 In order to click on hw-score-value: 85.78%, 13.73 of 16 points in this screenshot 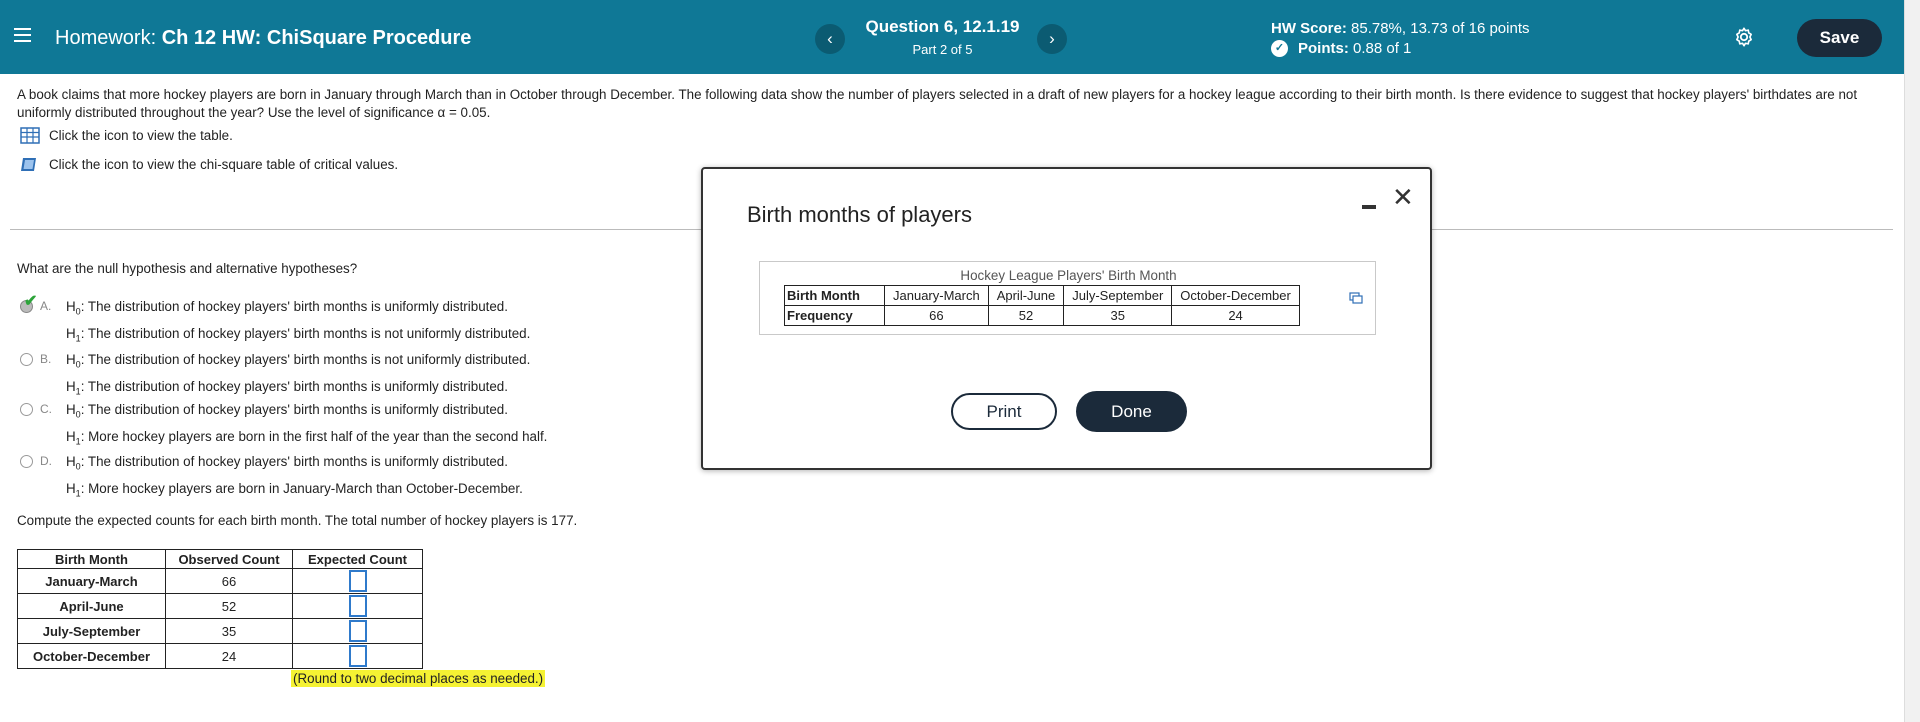, I will do `click(1440, 28)`.